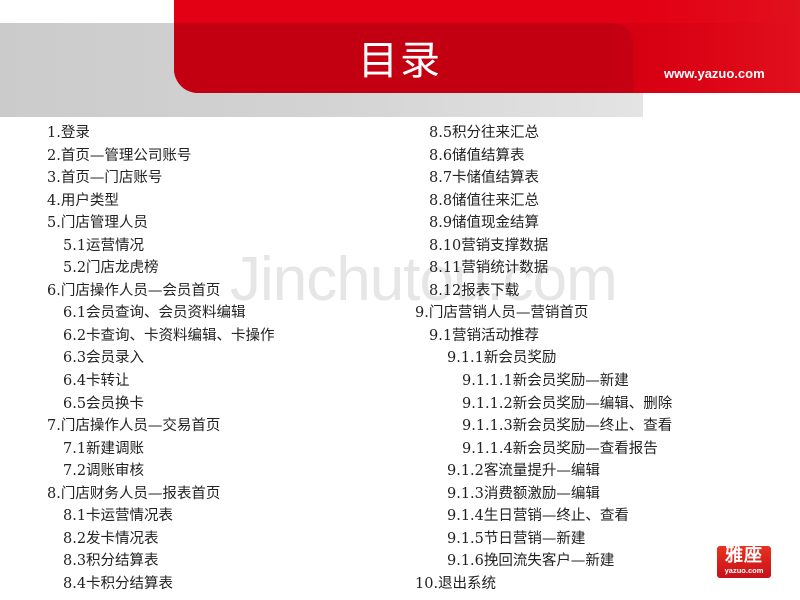 This screenshot has width=800, height=600. What do you see at coordinates (543, 584) in the screenshot?
I see `toc-item: 10.退出系统` at bounding box center [543, 584].